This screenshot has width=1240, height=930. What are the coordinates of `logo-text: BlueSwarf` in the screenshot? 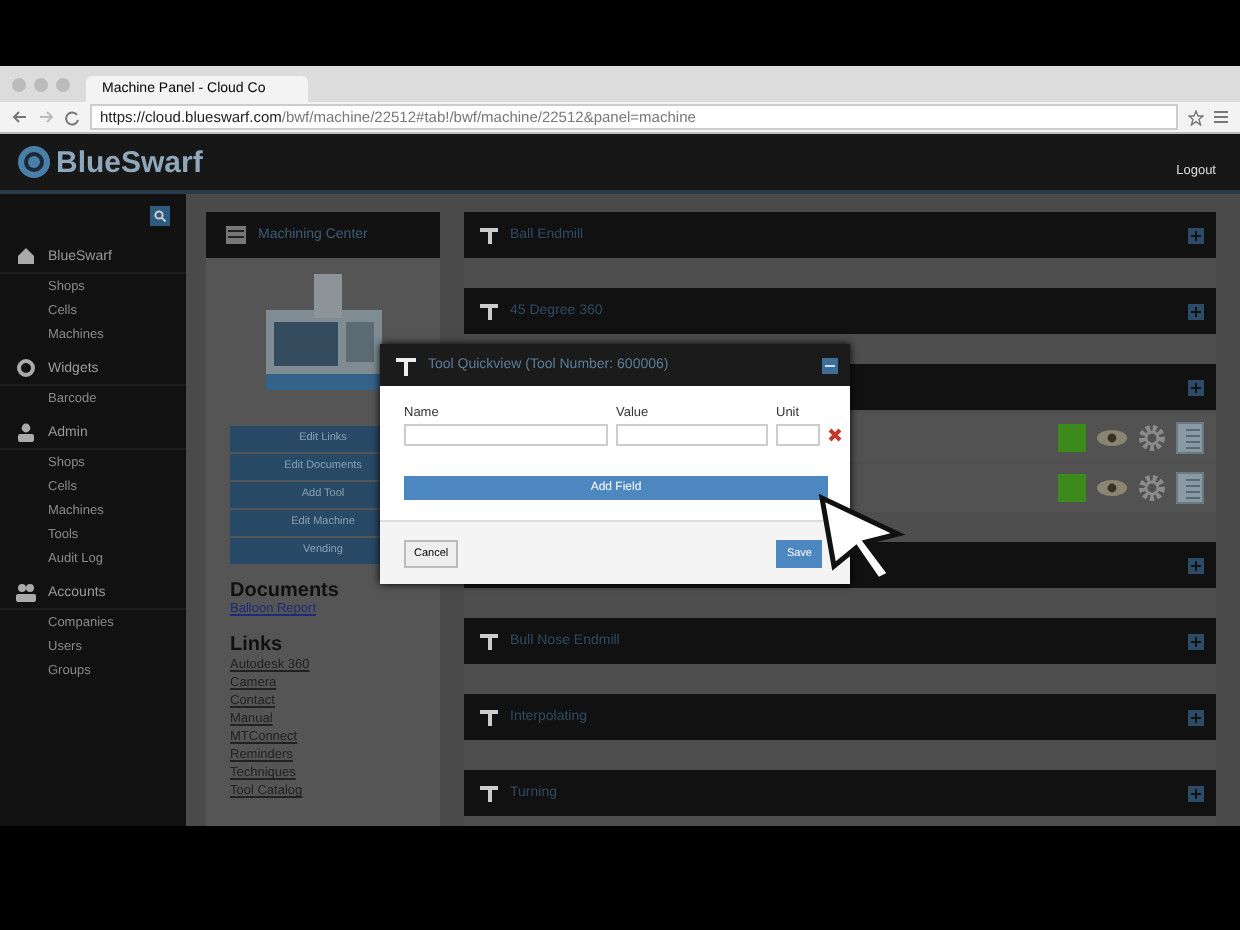 It's located at (129, 162).